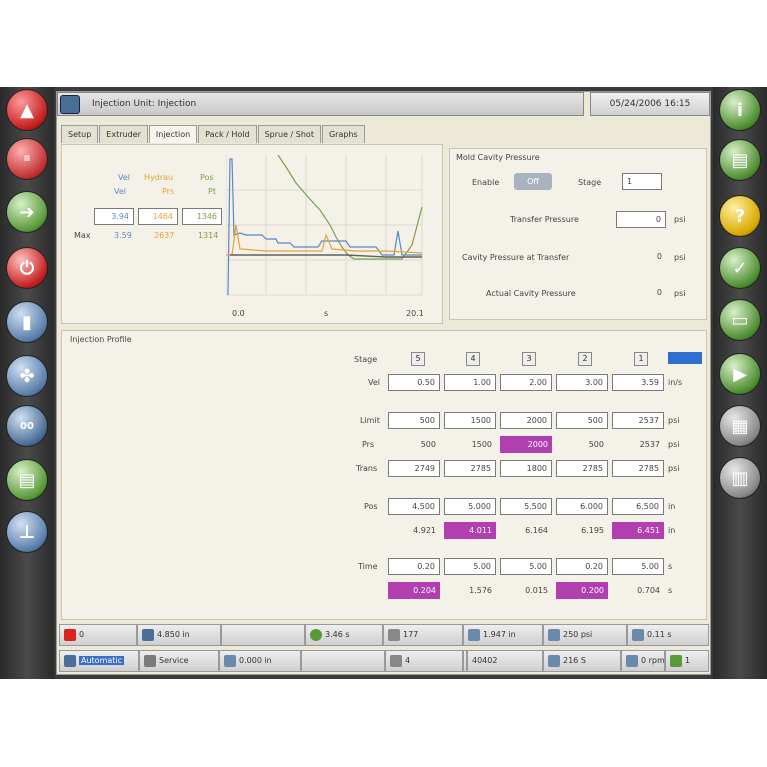  What do you see at coordinates (740, 110) in the screenshot?
I see `info-icon: i` at bounding box center [740, 110].